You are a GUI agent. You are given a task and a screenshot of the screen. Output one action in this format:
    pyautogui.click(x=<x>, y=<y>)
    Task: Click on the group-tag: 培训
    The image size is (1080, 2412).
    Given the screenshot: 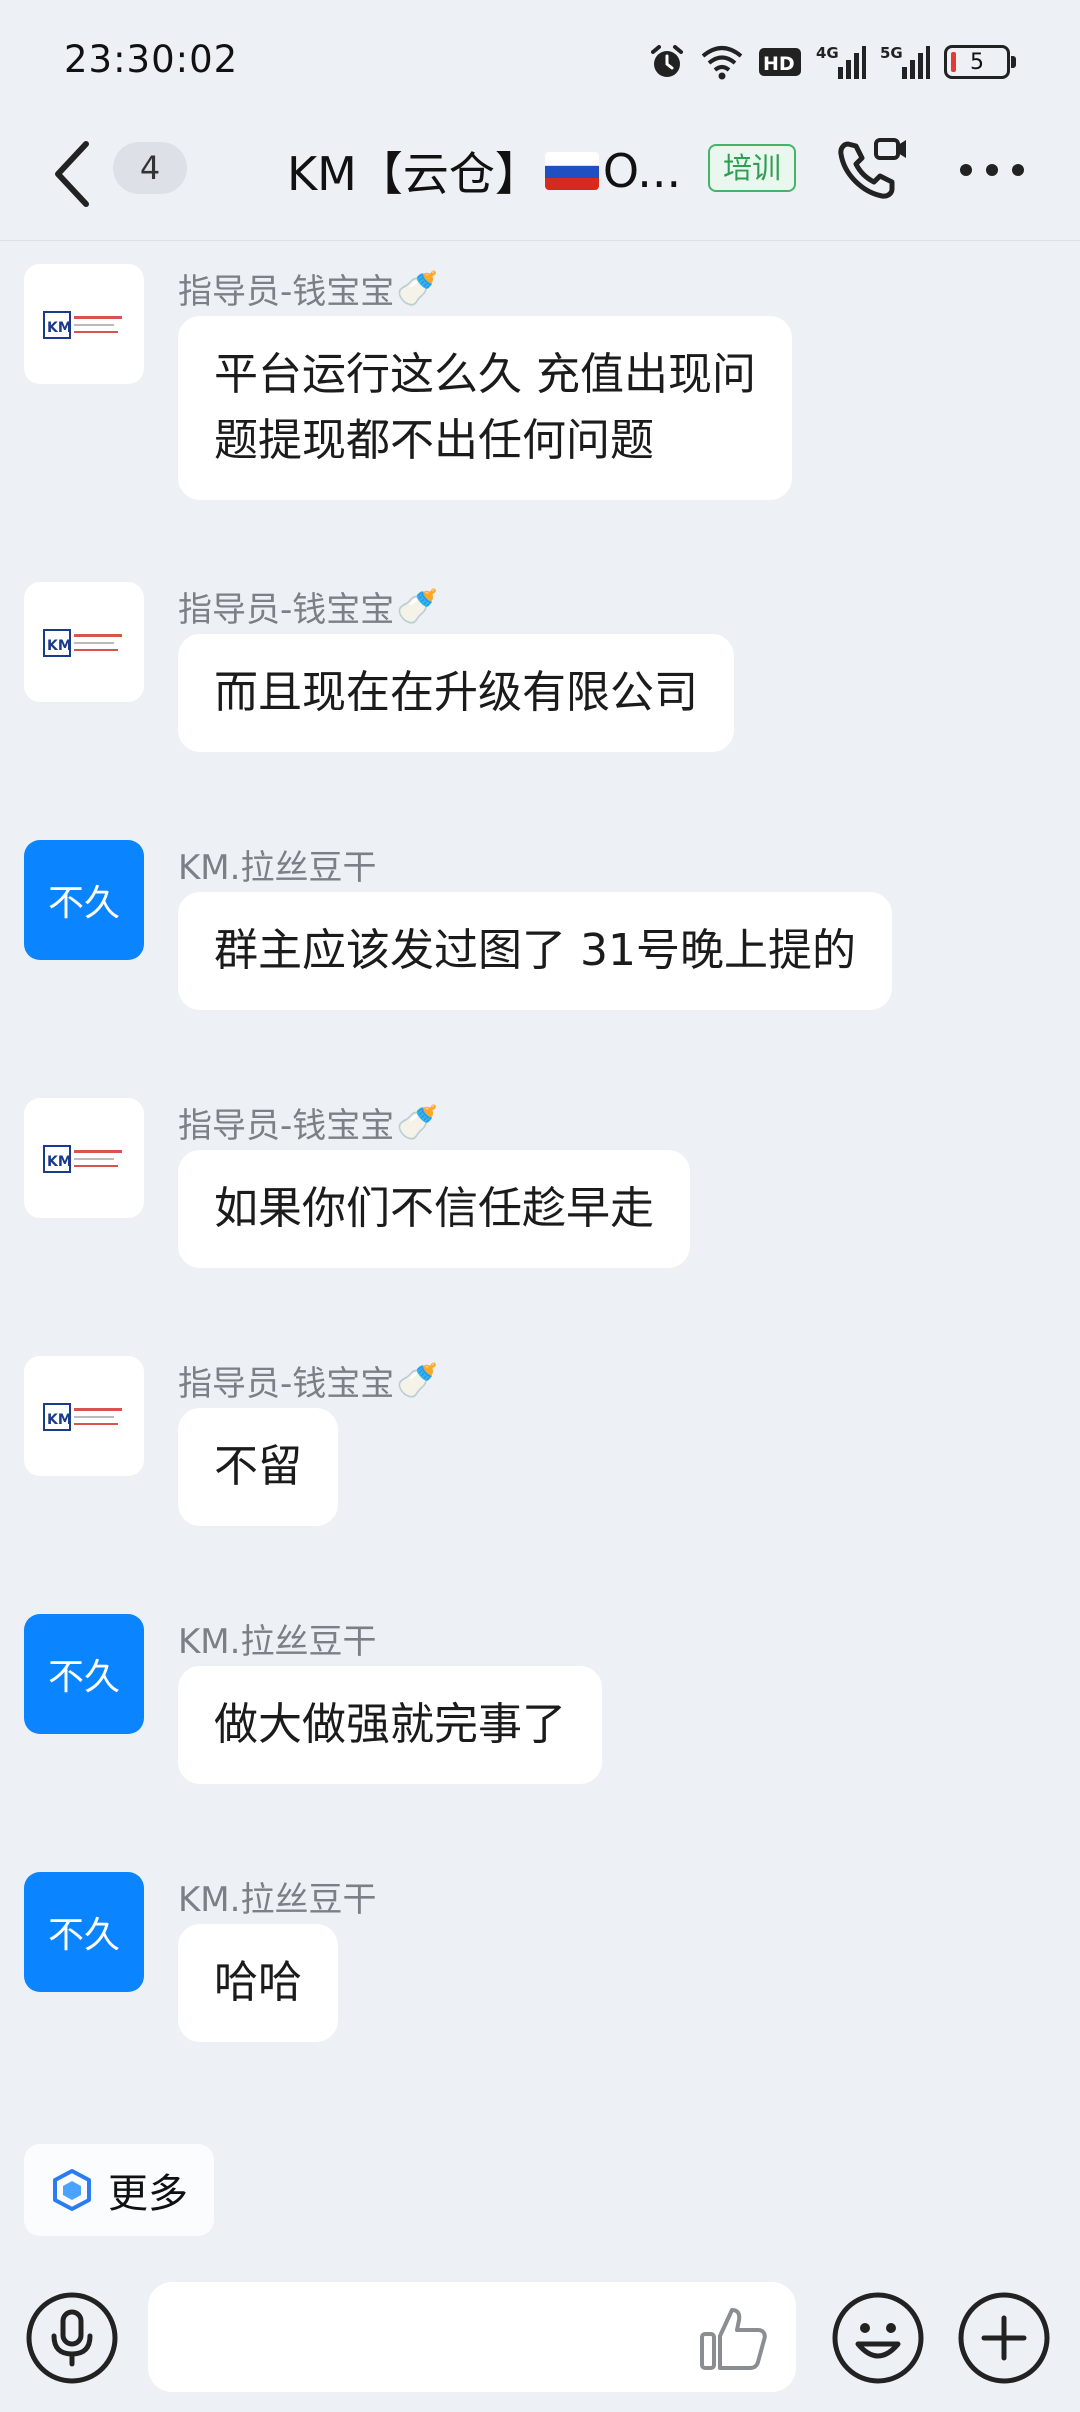 What is the action you would take?
    pyautogui.click(x=752, y=168)
    